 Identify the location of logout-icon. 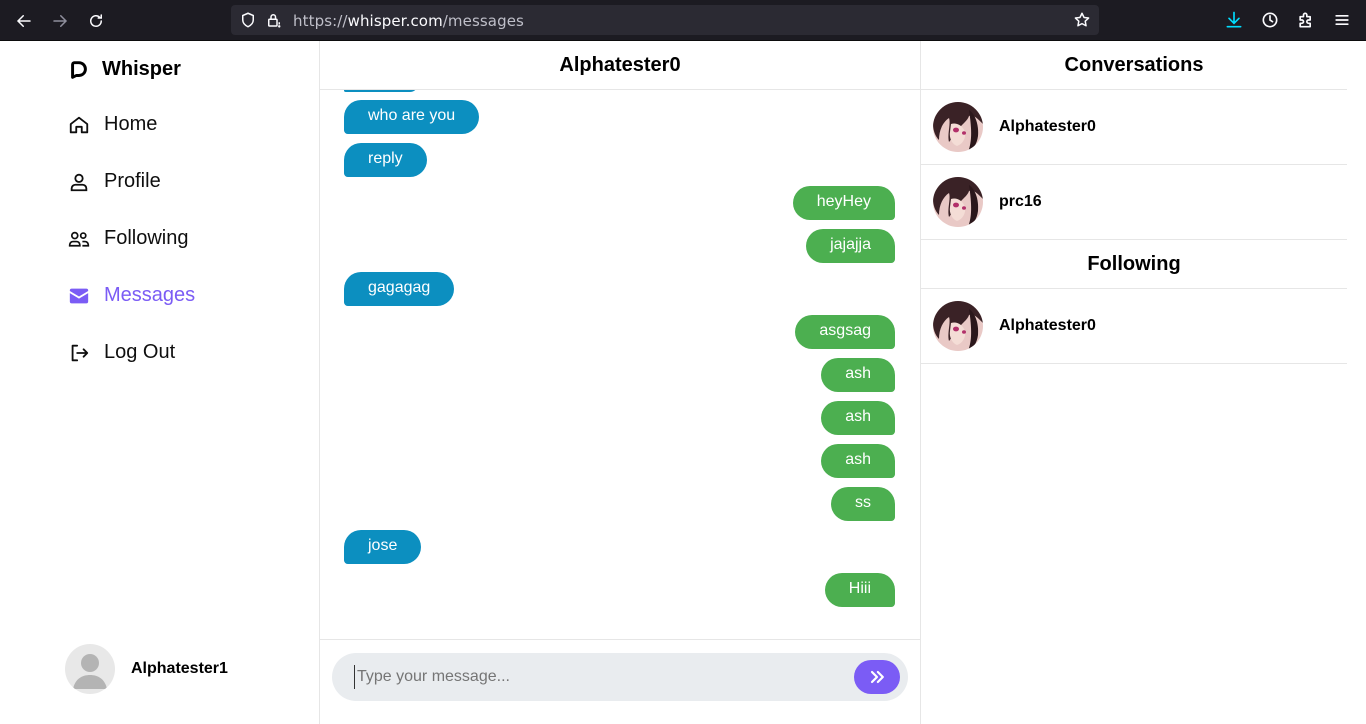
(80, 352).